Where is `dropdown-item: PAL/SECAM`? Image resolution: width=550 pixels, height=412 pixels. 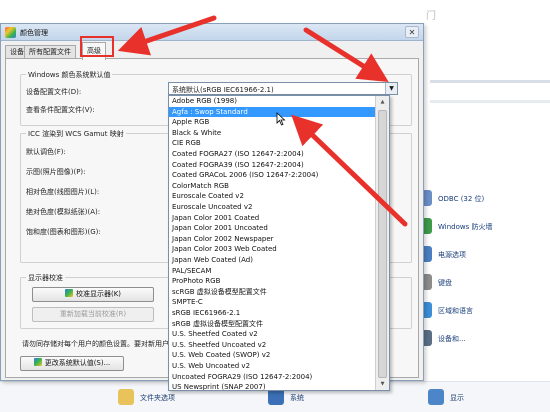 dropdown-item: PAL/SECAM is located at coordinates (272, 271).